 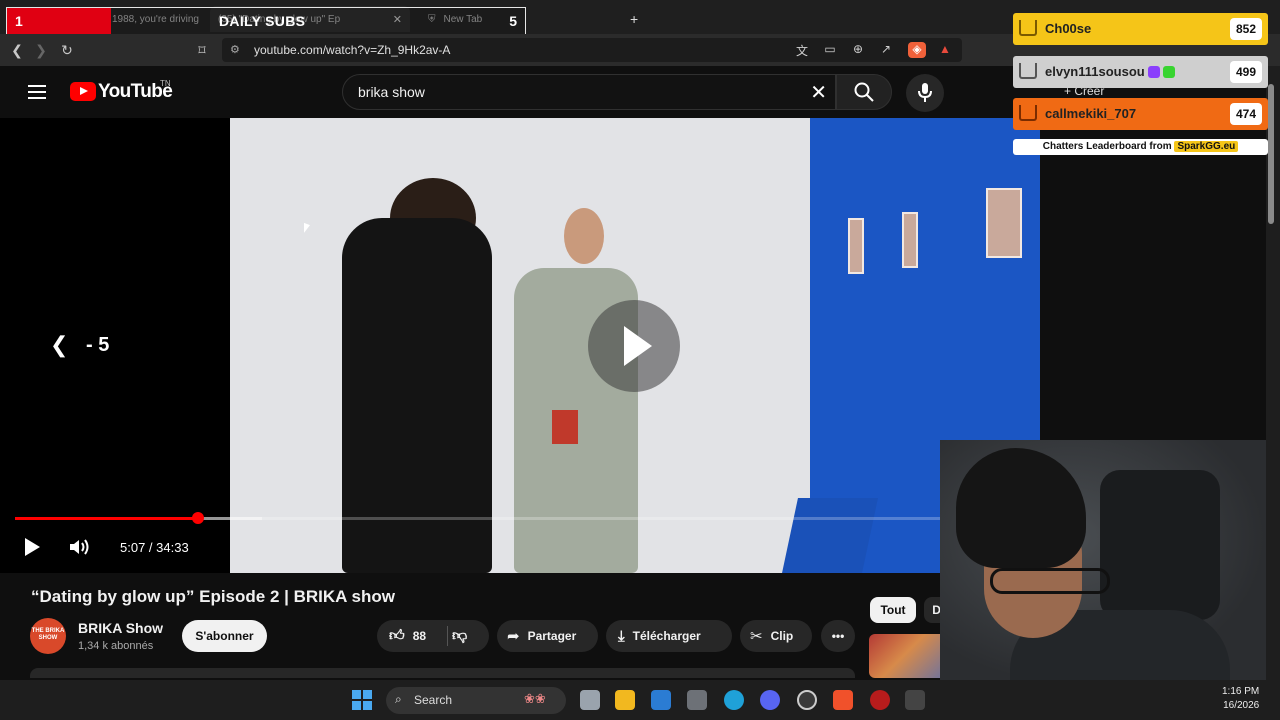 I want to click on star-badge-icon, so click(x=1168, y=72).